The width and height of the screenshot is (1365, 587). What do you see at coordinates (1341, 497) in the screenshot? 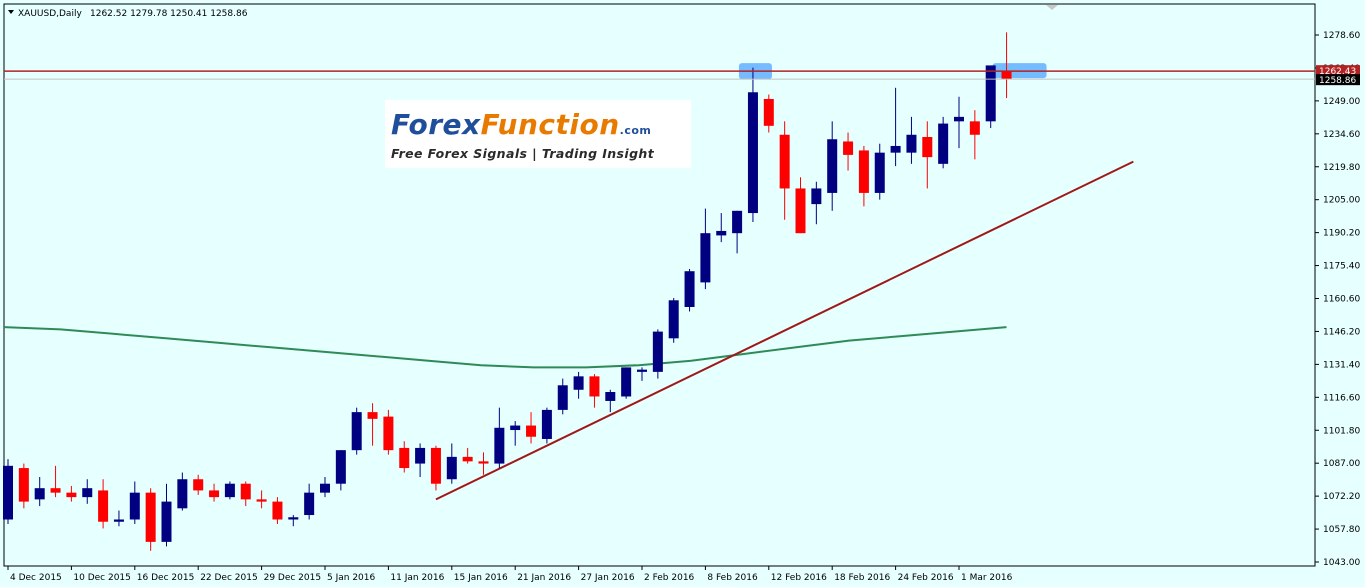
I see `y-tick-label: 1072.20` at bounding box center [1341, 497].